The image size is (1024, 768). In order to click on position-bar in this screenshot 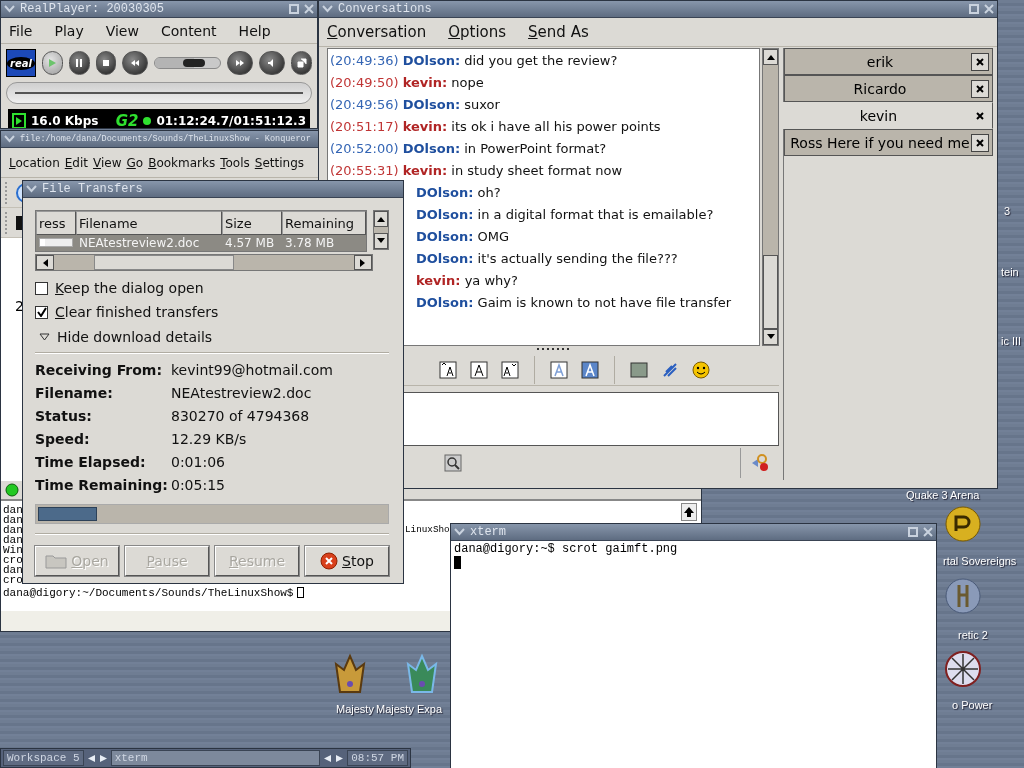, I will do `click(159, 93)`.